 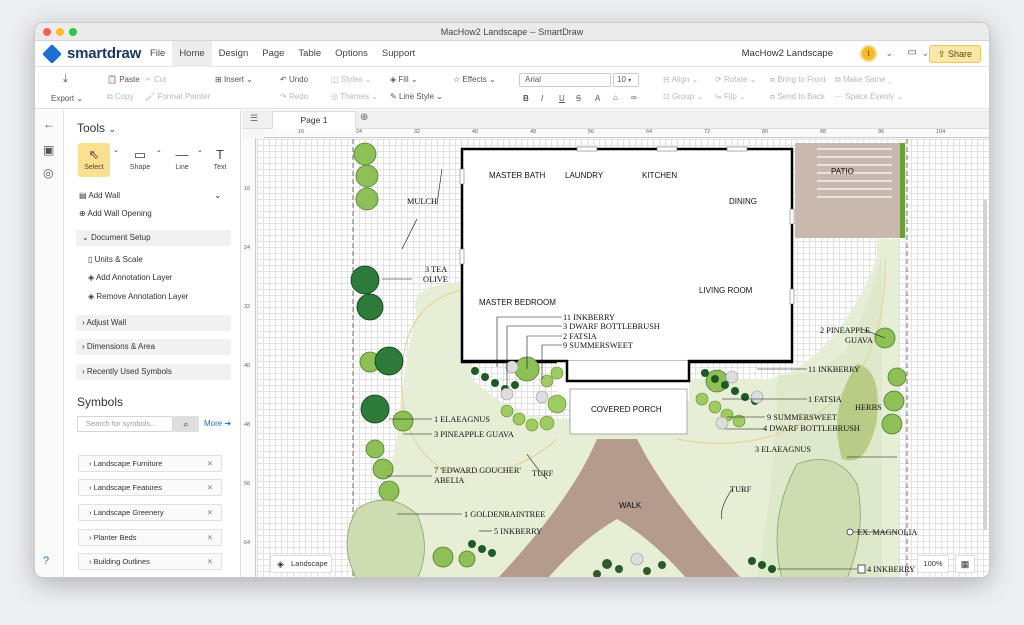 What do you see at coordinates (680, 79) in the screenshot?
I see `align-button: ⊟ Align ⌄` at bounding box center [680, 79].